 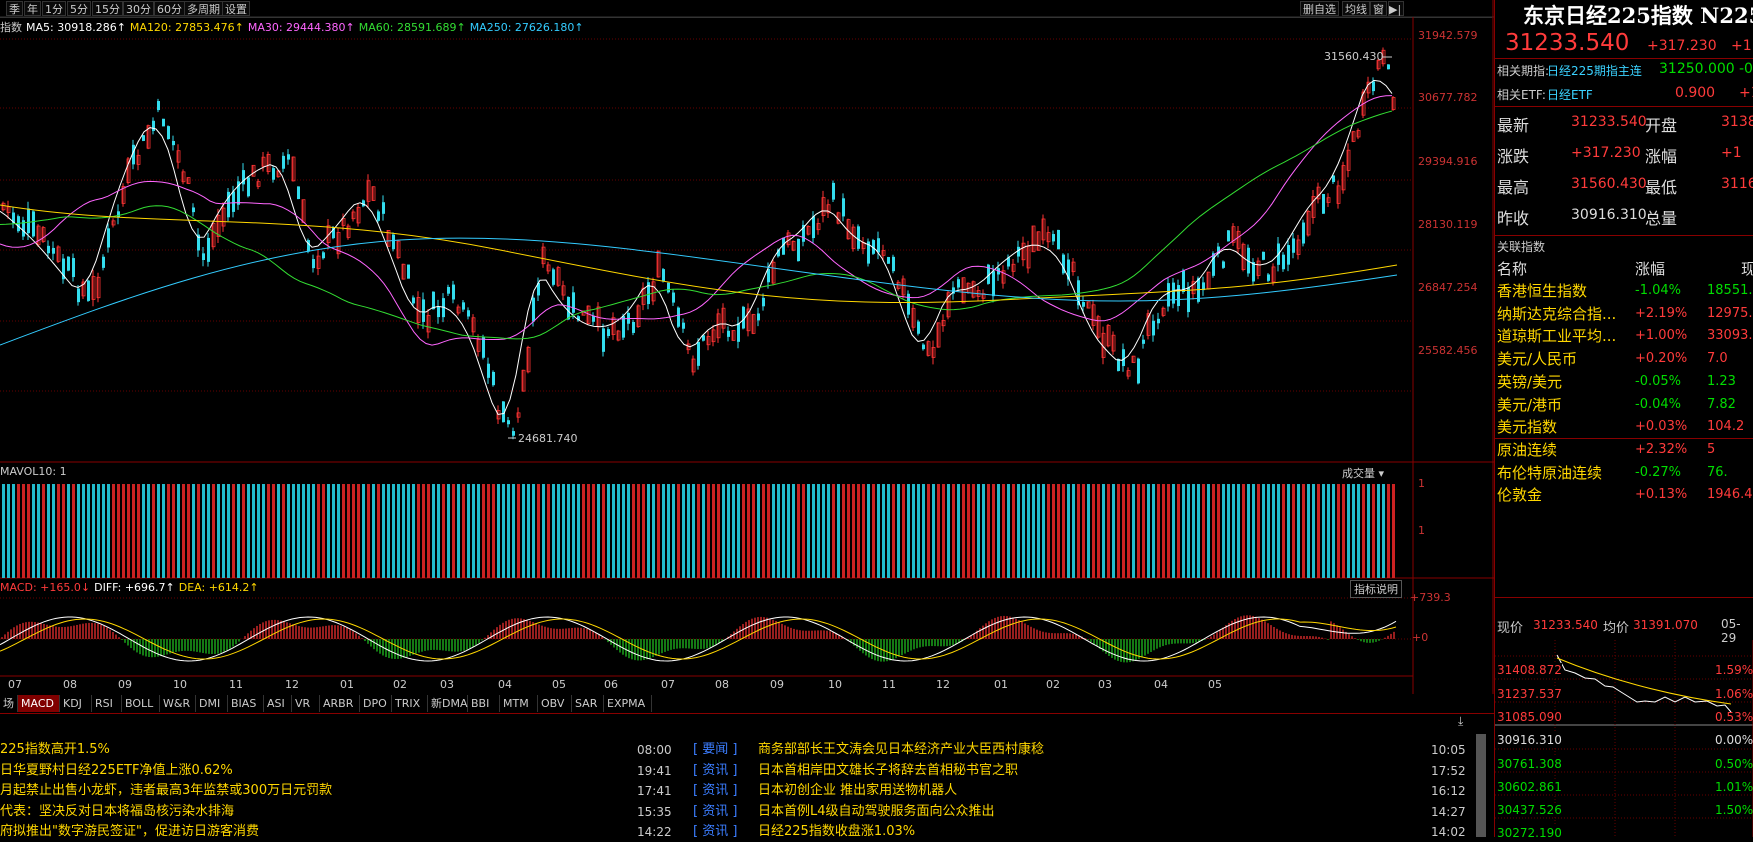 What do you see at coordinates (1624, 405) in the screenshot?
I see `related-index-row: 美元/港币 -0.04% 7.82` at bounding box center [1624, 405].